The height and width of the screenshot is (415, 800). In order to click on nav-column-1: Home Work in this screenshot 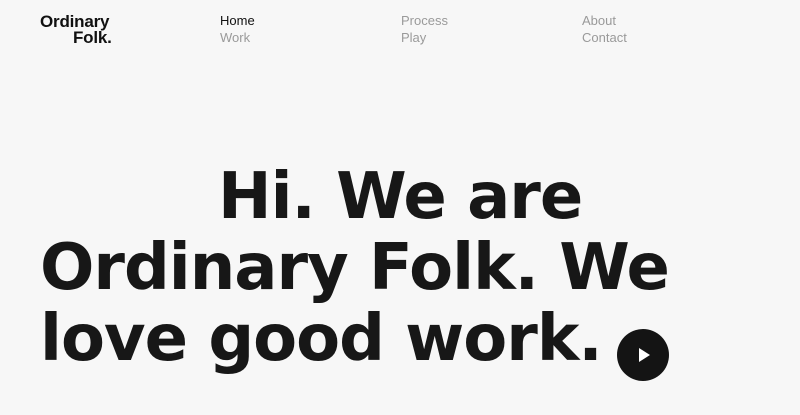, I will do `click(237, 29)`.